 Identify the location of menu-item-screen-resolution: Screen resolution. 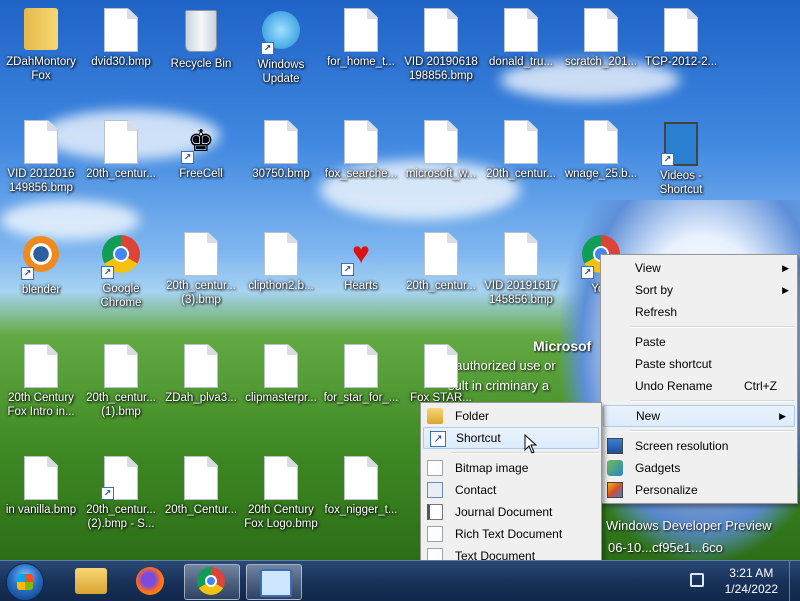
(699, 446).